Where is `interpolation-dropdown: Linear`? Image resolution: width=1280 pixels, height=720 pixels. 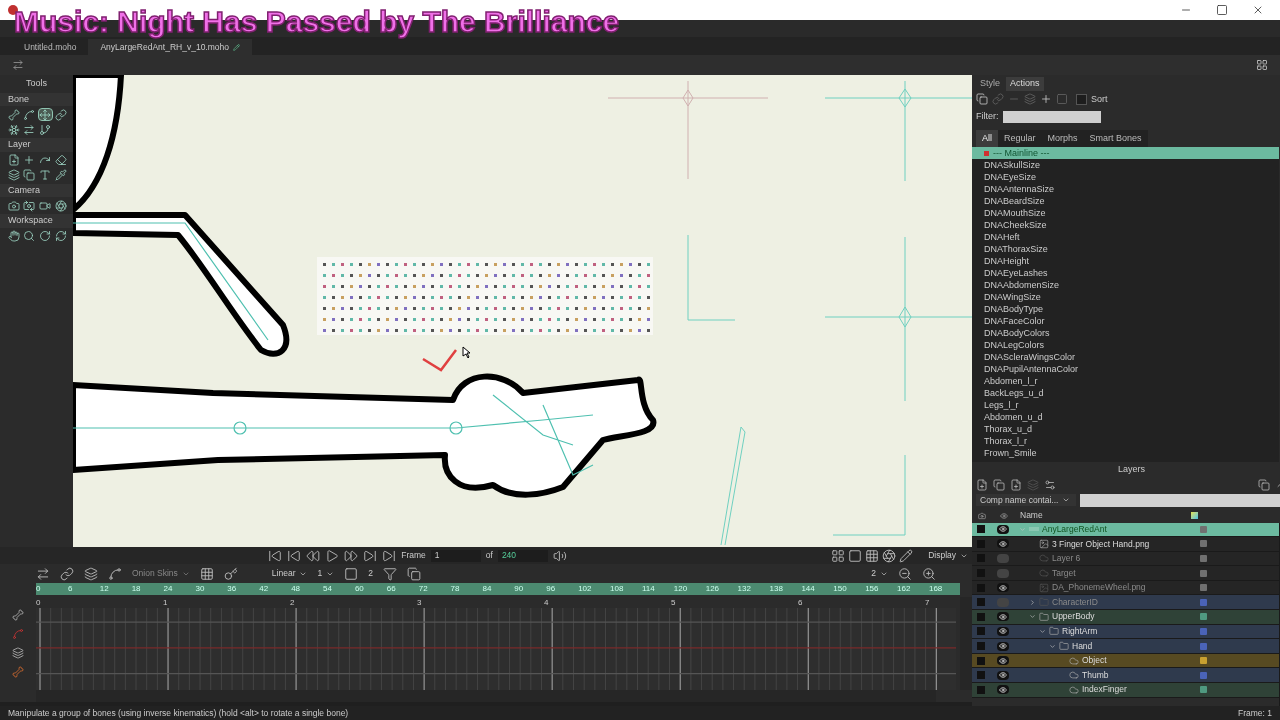
interpolation-dropdown: Linear is located at coordinates (289, 573).